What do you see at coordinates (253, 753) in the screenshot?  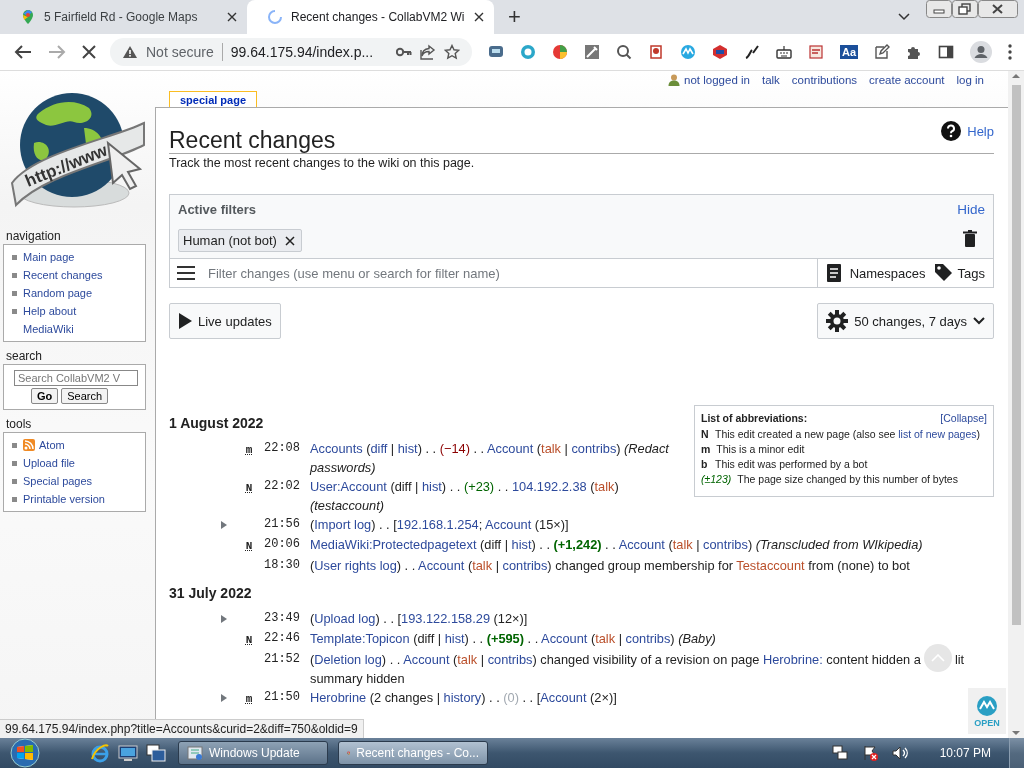 I see `taskbar-button: Windows Update` at bounding box center [253, 753].